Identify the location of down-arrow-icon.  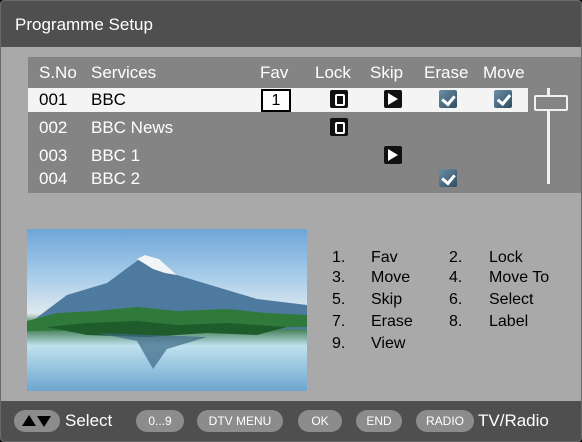
(44, 421).